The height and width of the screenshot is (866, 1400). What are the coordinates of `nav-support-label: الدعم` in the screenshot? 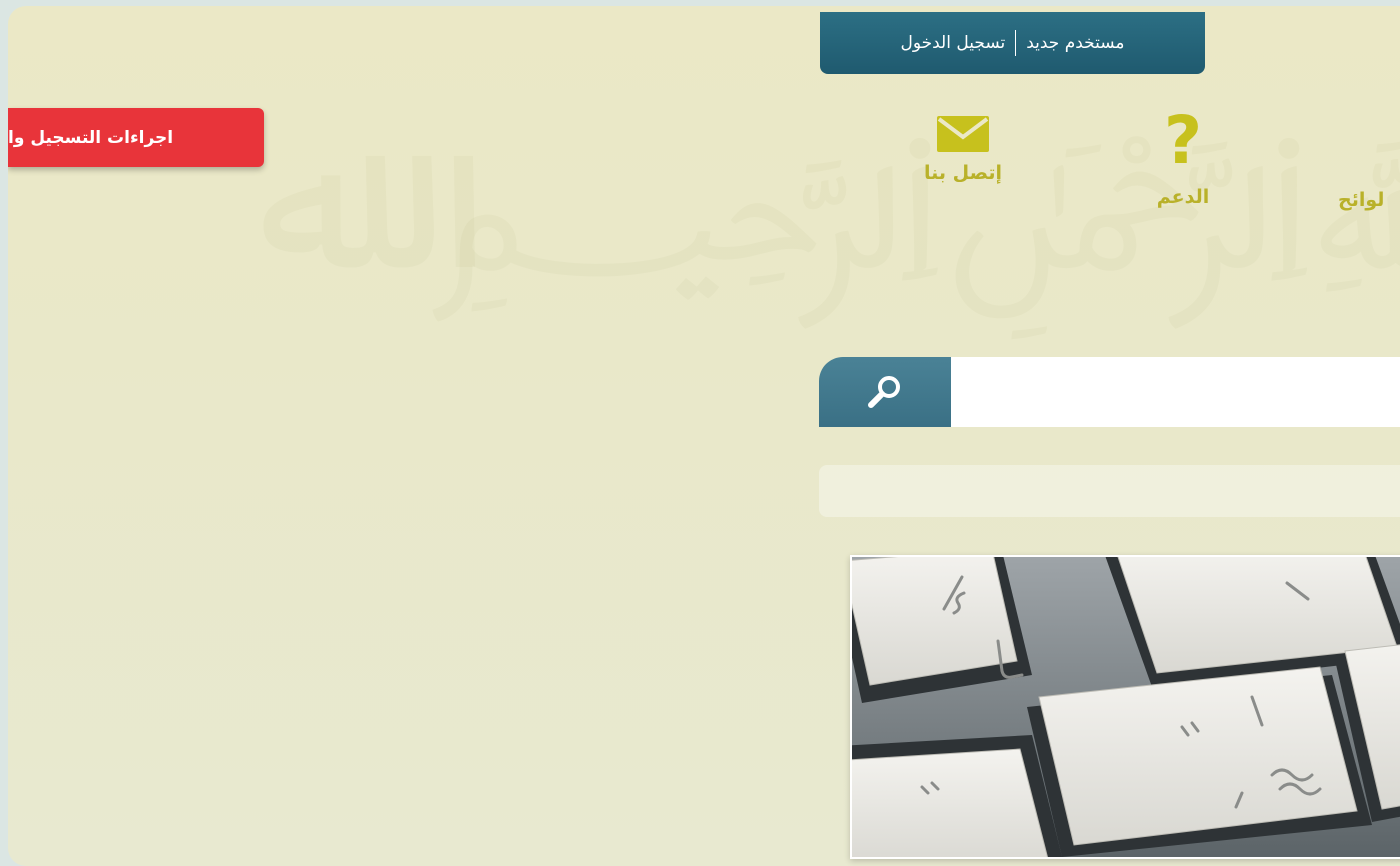 It's located at (1183, 197).